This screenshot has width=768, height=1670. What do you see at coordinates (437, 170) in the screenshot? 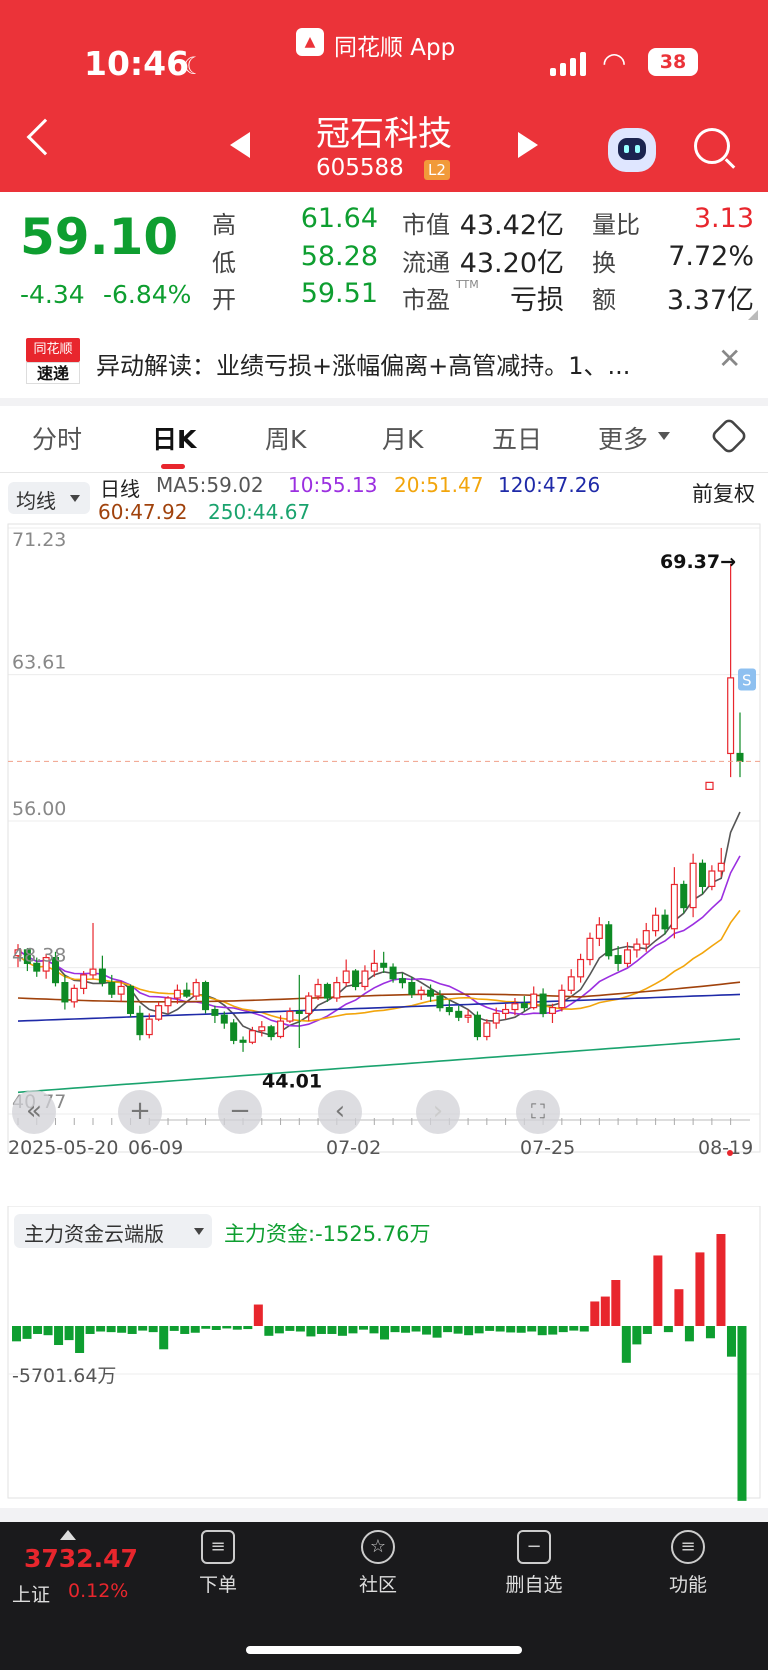
I see `level-badge: L2` at bounding box center [437, 170].